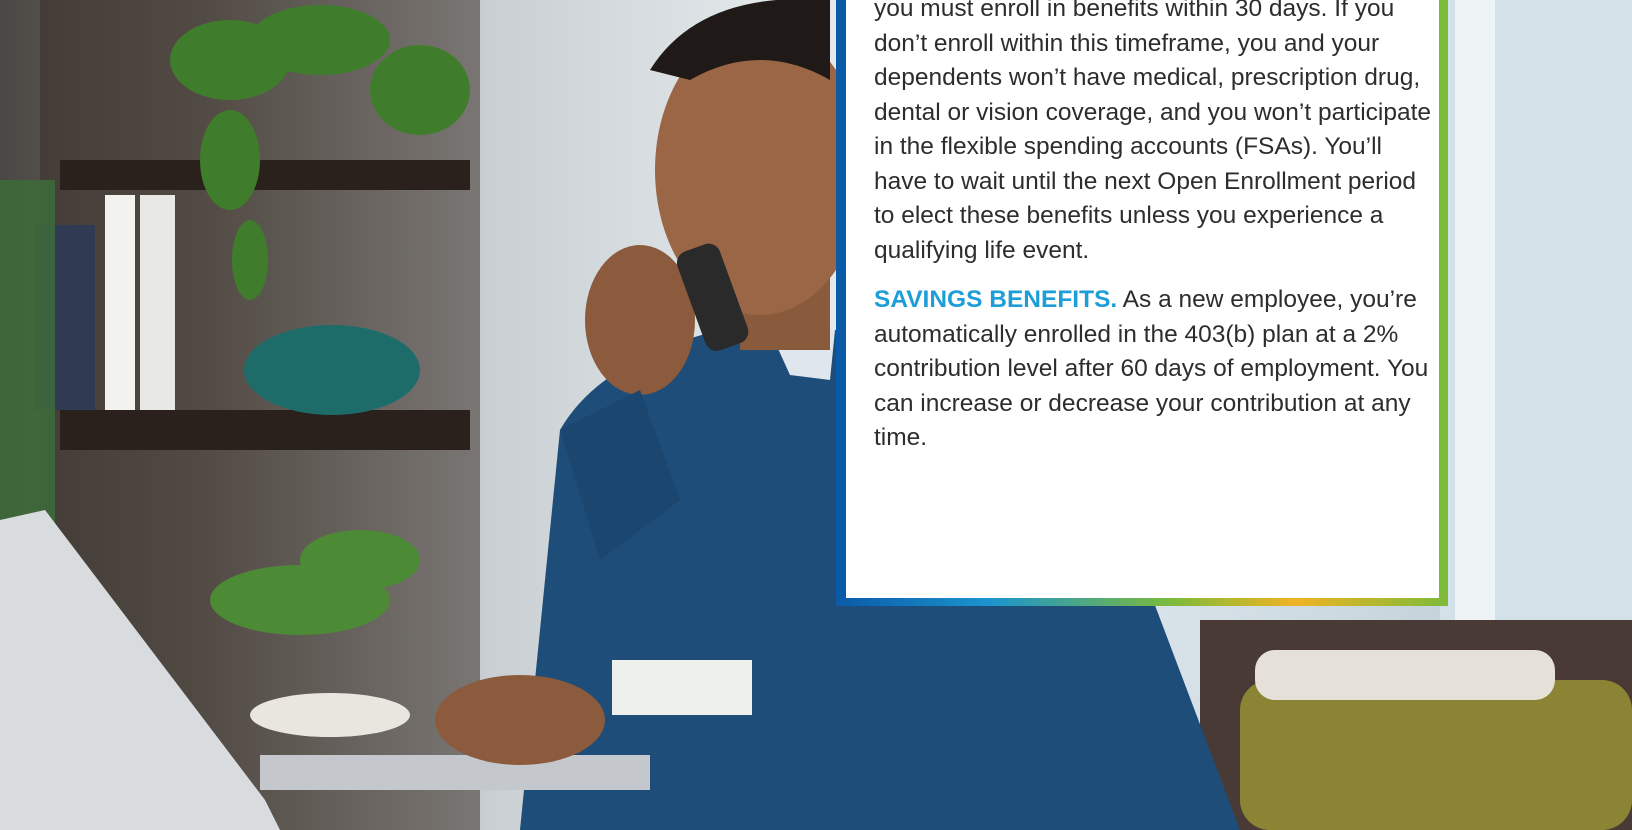 Image resolution: width=1632 pixels, height=830 pixels. What do you see at coordinates (1436, 755) in the screenshot?
I see `armchair` at bounding box center [1436, 755].